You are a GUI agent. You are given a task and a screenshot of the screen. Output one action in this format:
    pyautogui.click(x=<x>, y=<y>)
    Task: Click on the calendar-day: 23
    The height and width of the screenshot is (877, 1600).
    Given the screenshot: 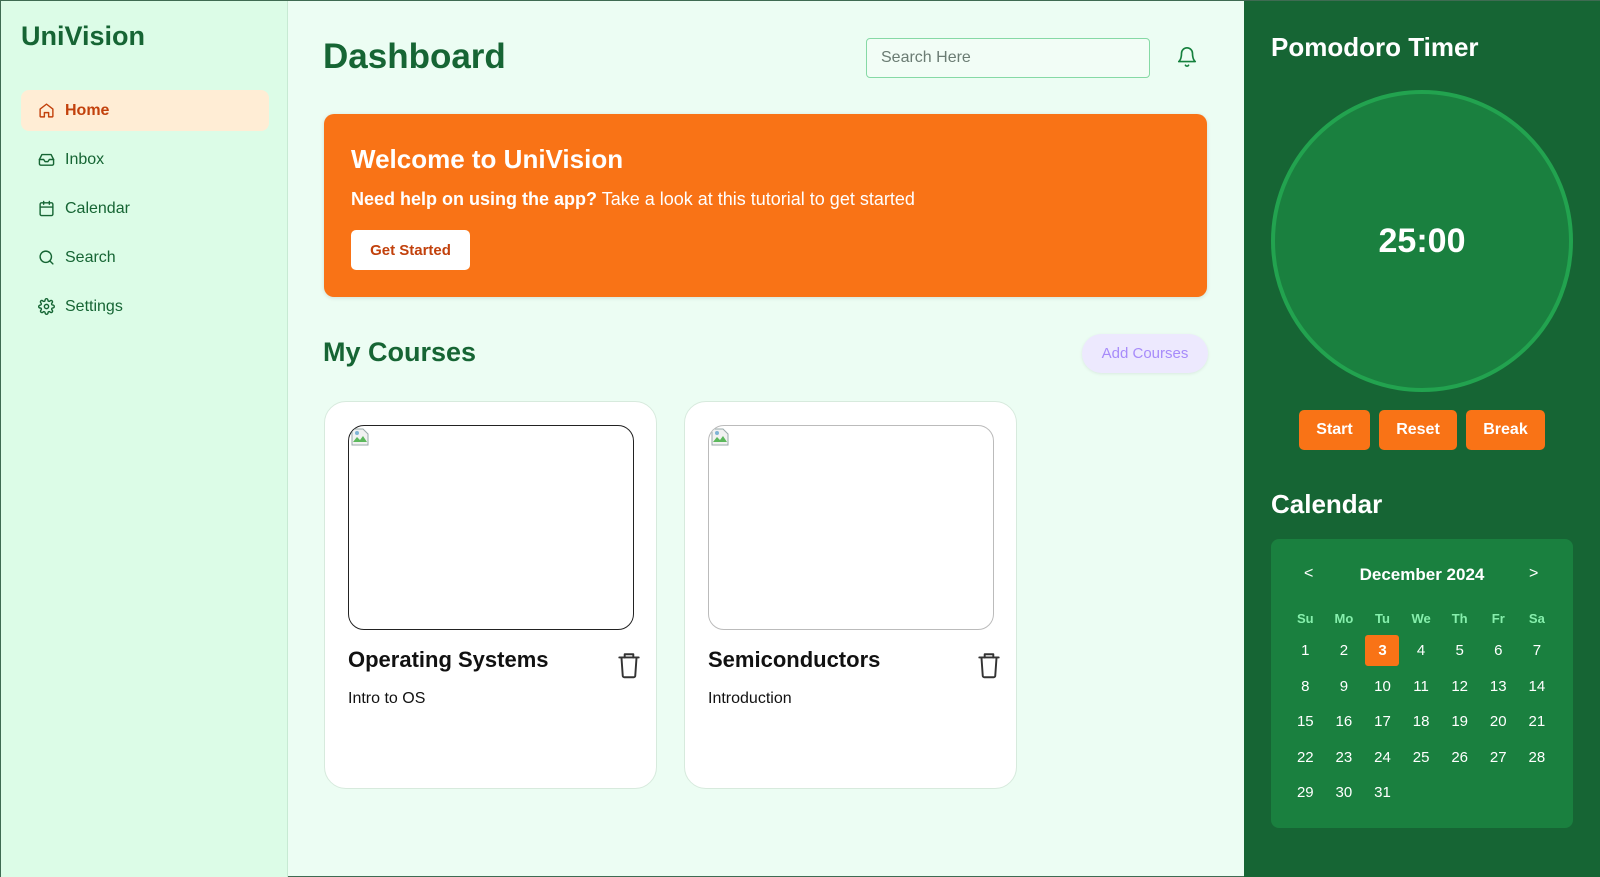 What is the action you would take?
    pyautogui.click(x=1344, y=758)
    